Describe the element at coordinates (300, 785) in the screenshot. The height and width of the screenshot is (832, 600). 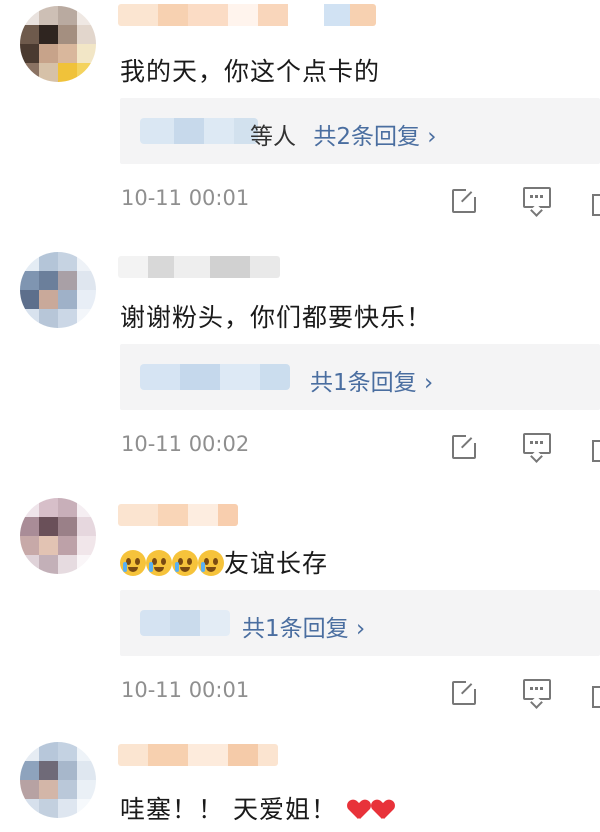
I see `comment-item: 哇塞！！ 天爱姐！` at that location.